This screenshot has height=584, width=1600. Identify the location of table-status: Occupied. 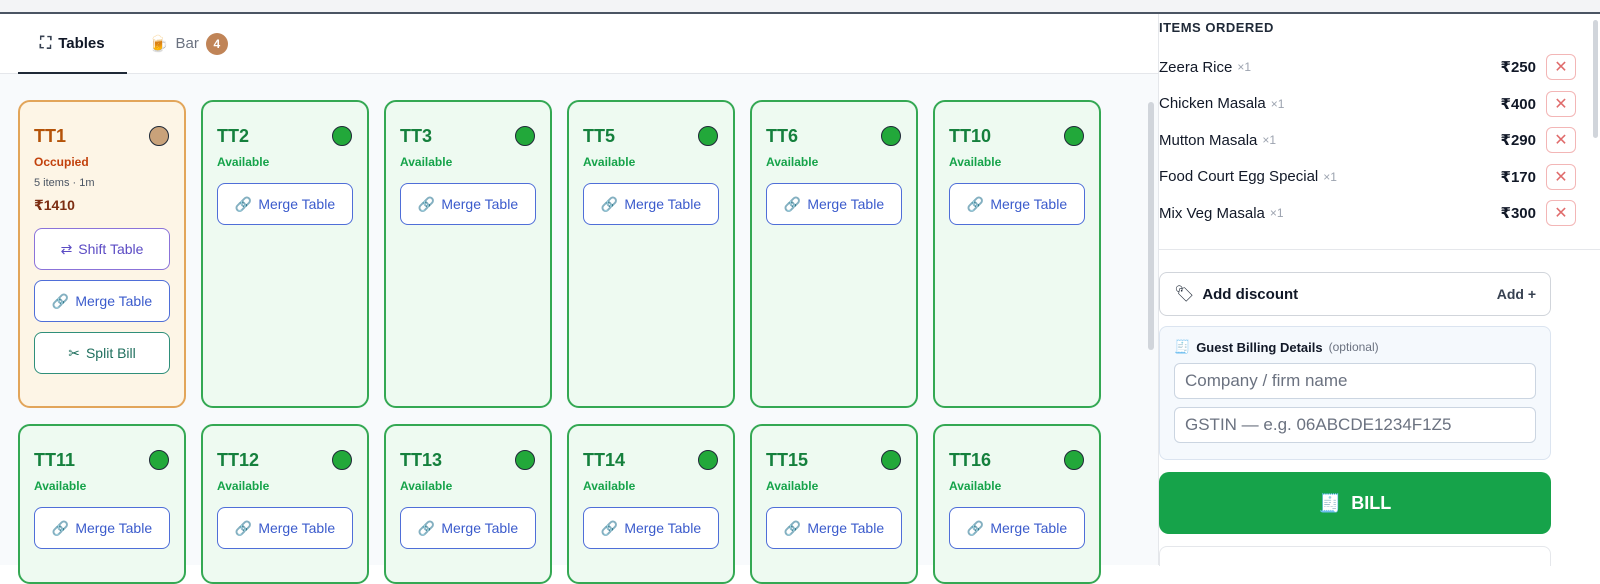
(61, 162).